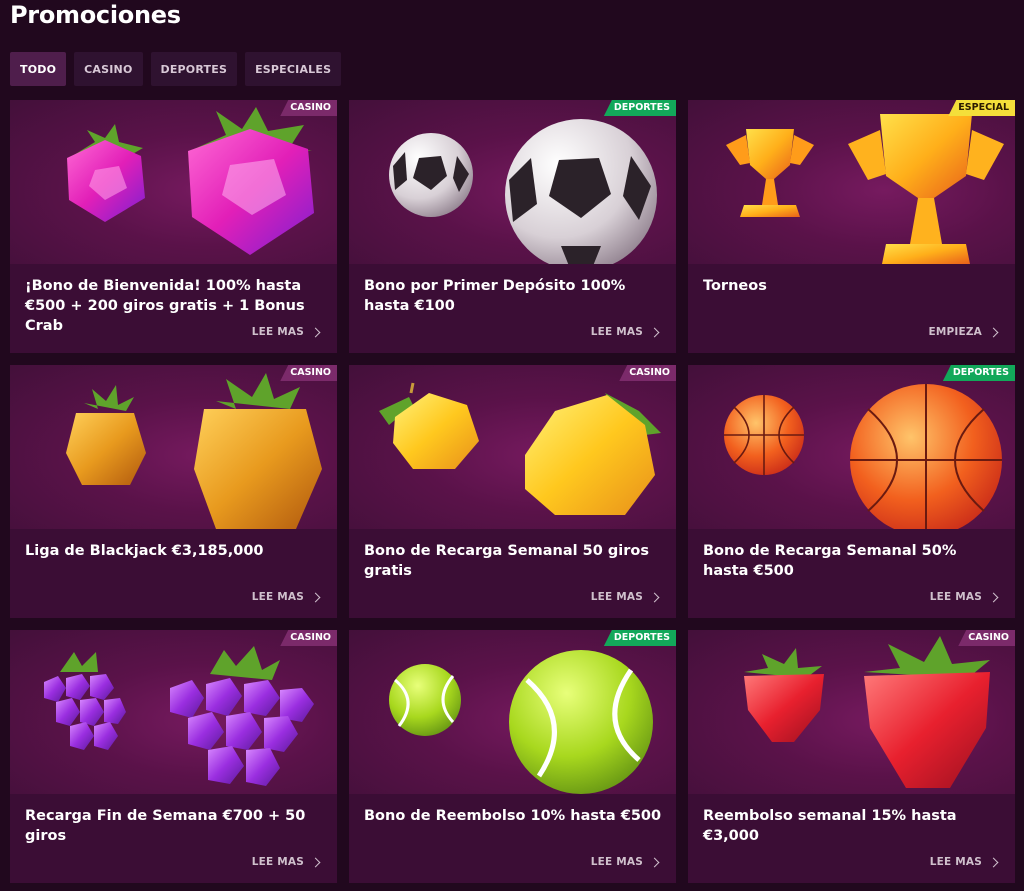 The image size is (1024, 891). I want to click on strawberry-icon, so click(867, 712).